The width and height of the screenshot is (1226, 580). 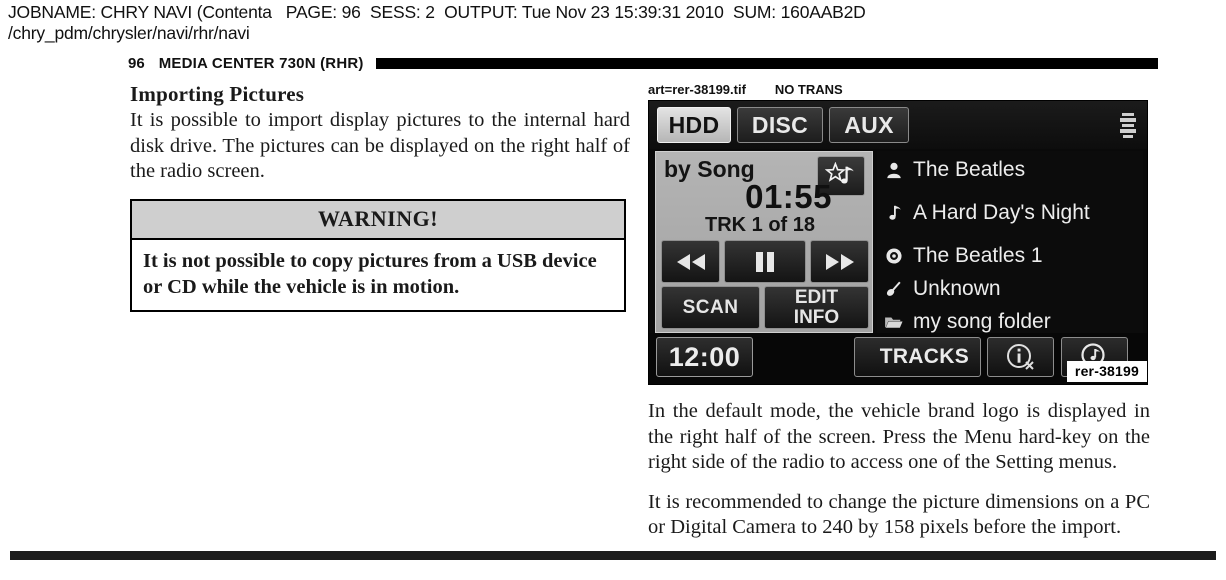 I want to click on pause-icon, so click(x=765, y=261).